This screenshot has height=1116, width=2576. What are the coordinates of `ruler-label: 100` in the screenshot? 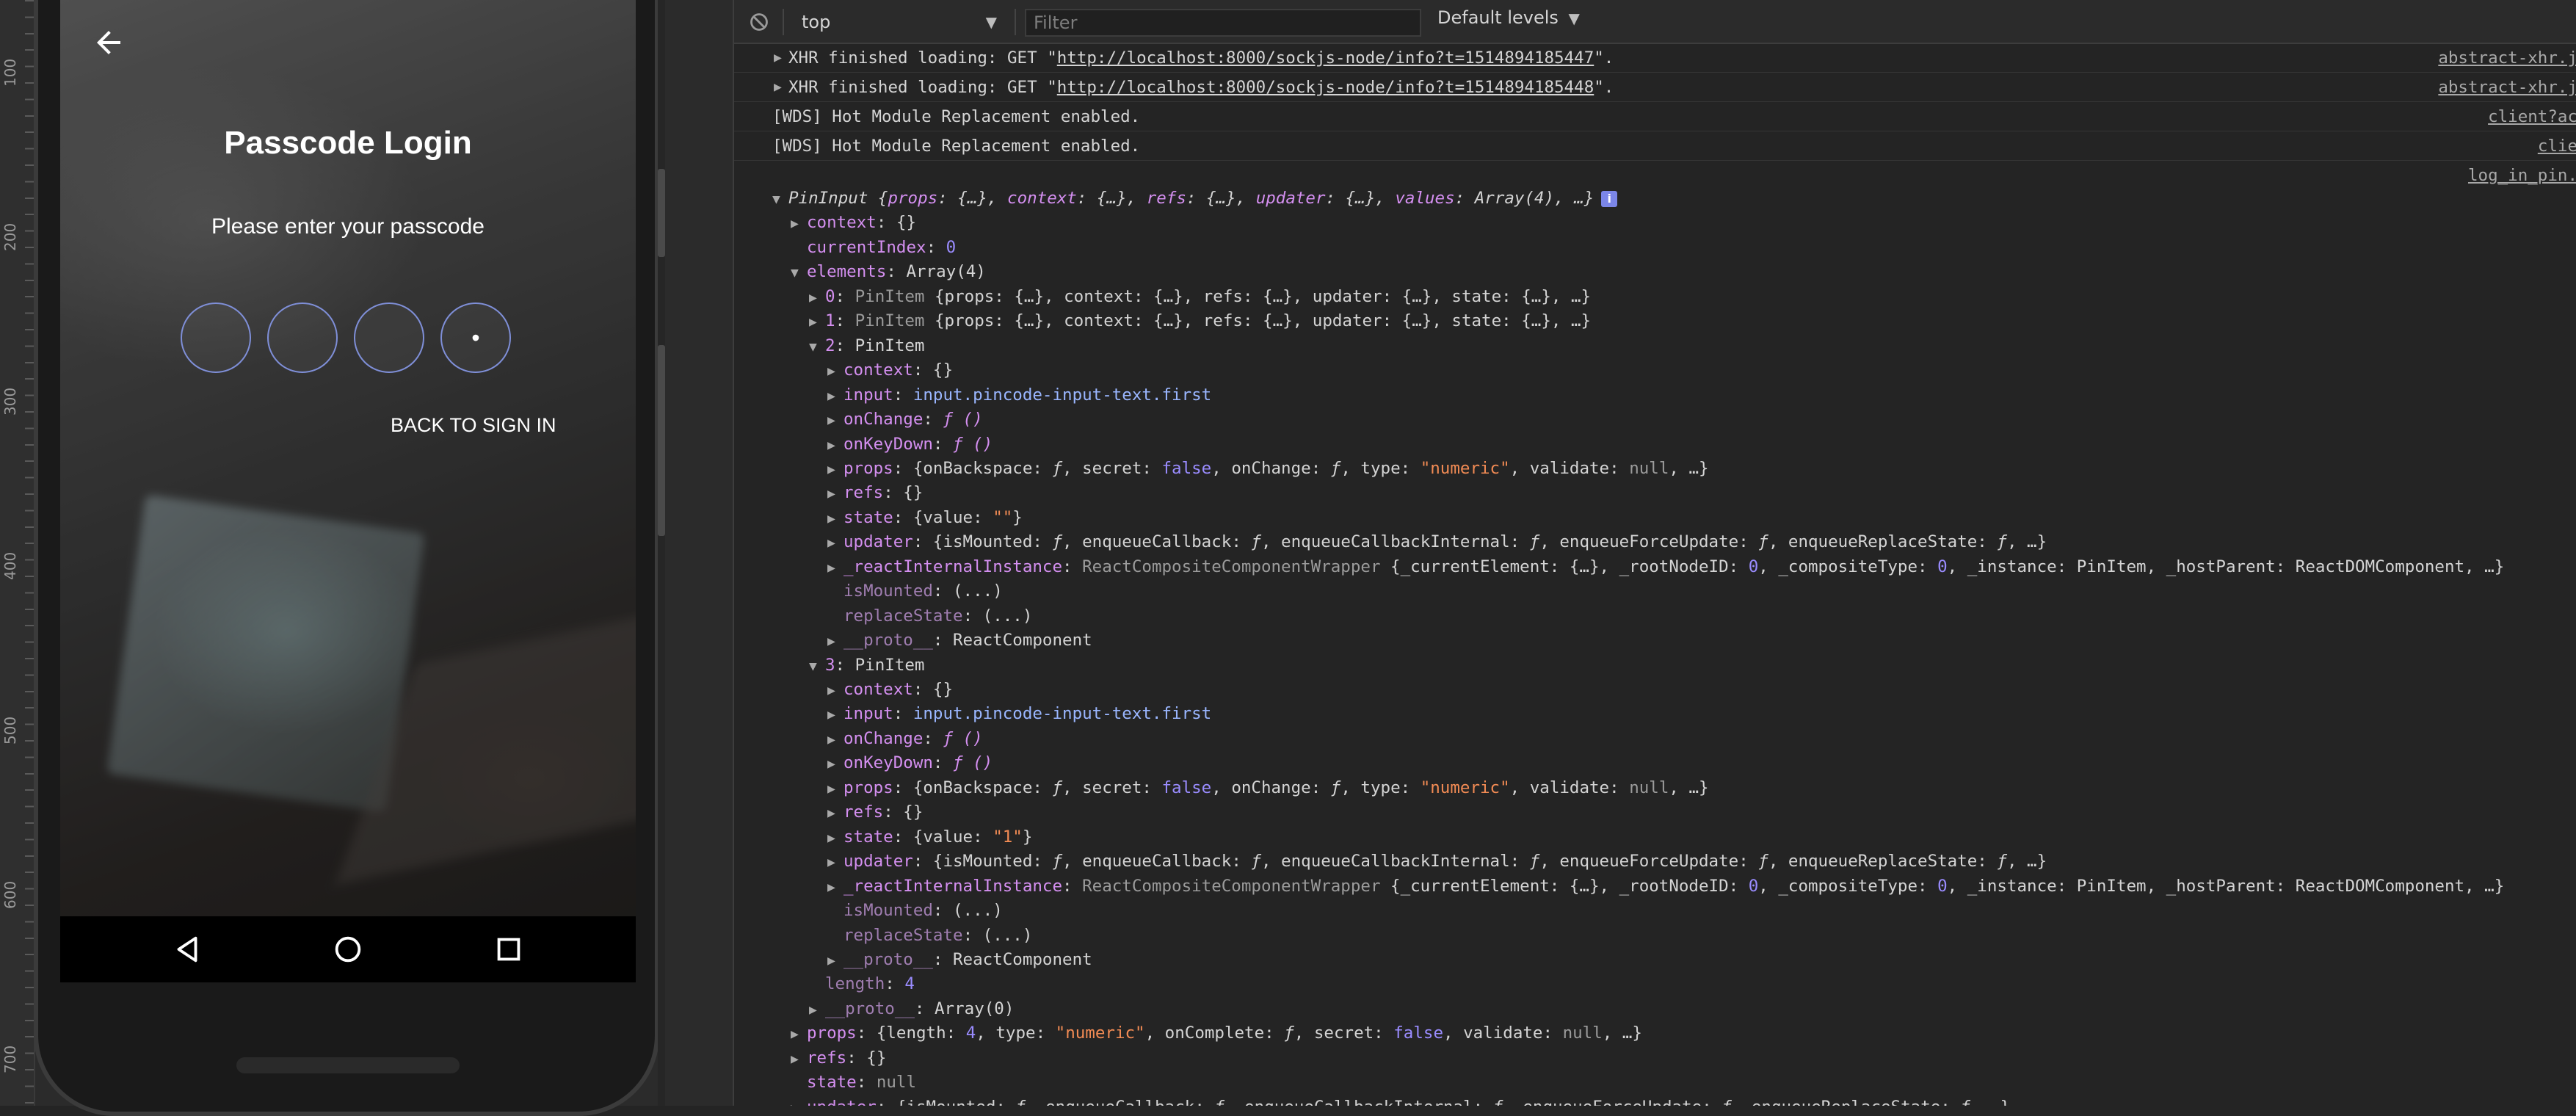 It's located at (10, 72).